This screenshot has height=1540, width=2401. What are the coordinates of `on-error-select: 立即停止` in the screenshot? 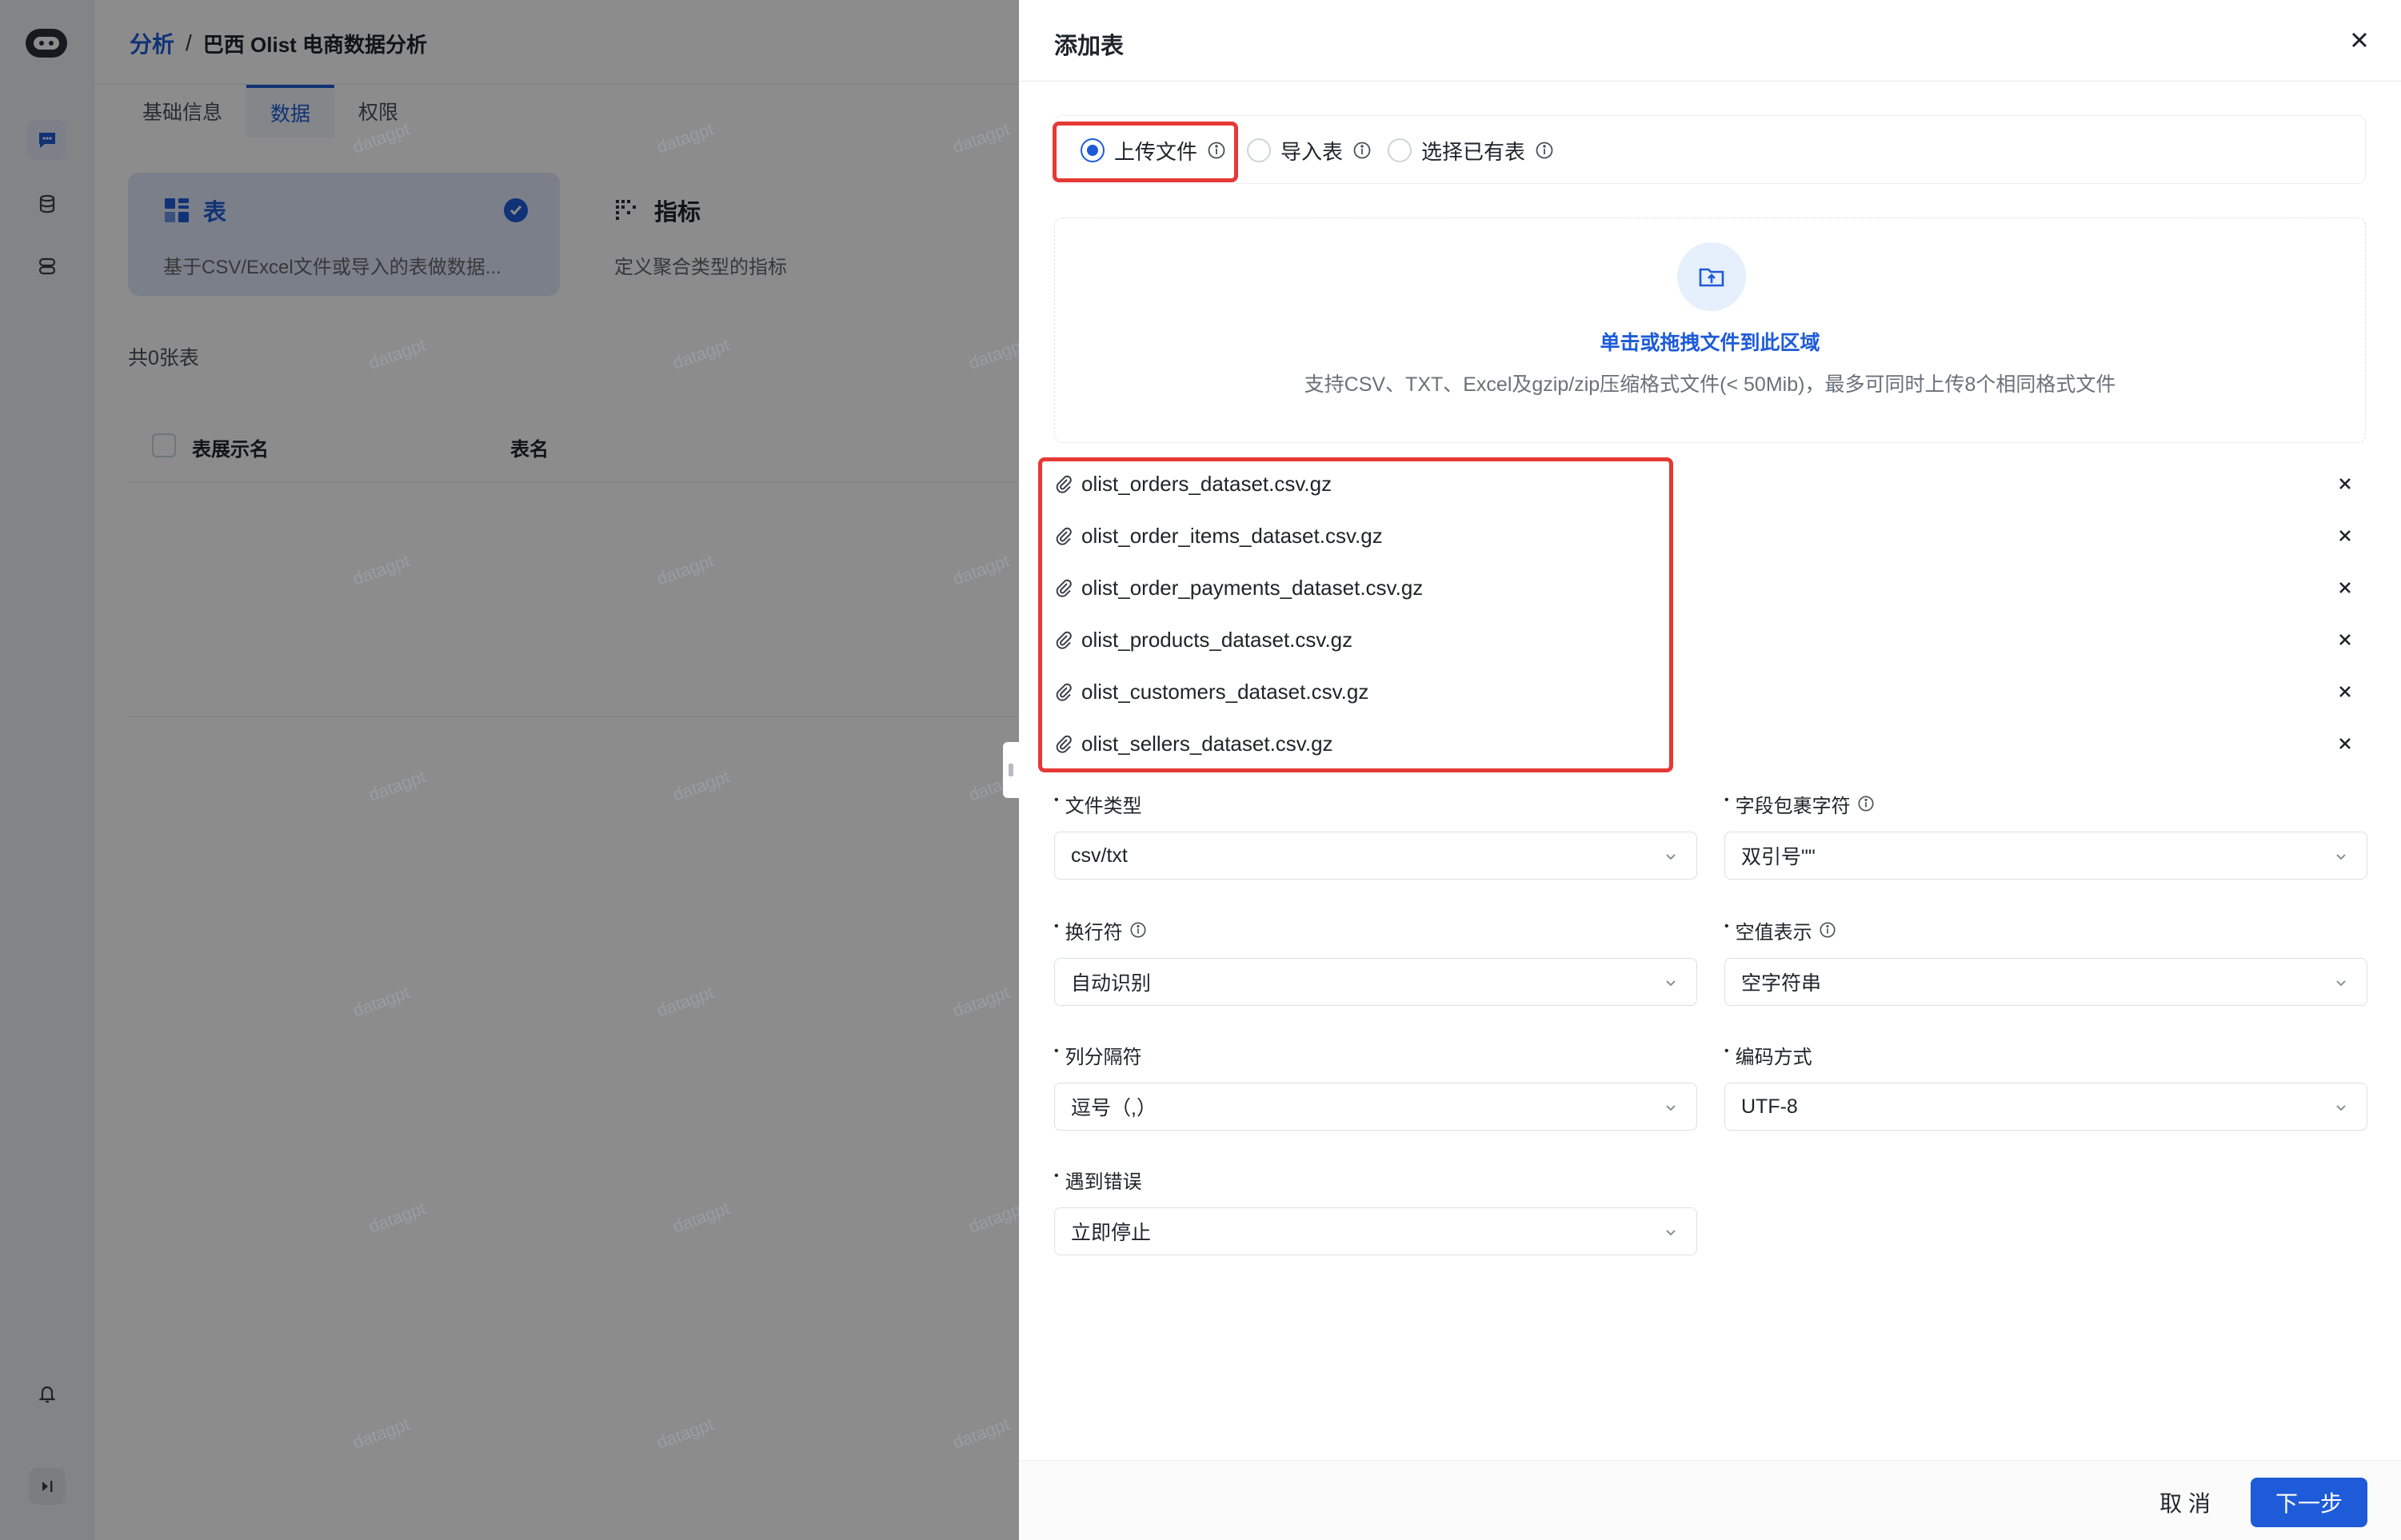 It's located at (1376, 1231).